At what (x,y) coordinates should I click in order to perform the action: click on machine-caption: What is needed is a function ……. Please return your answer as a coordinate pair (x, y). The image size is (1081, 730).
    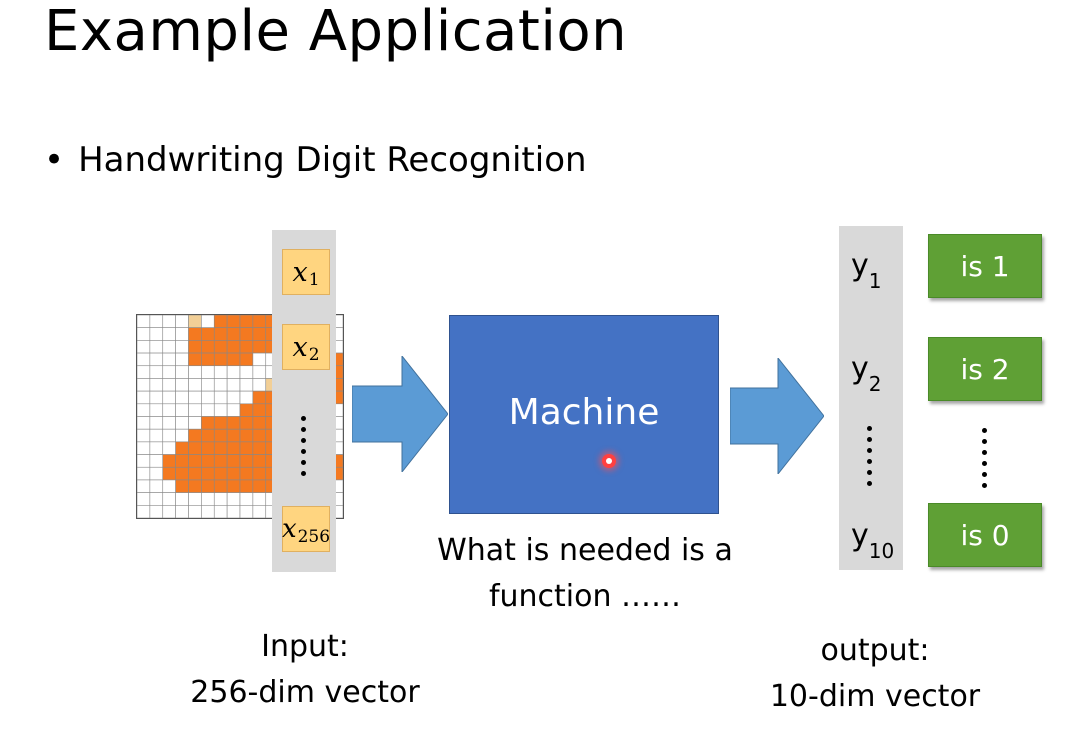
    Looking at the image, I should click on (585, 574).